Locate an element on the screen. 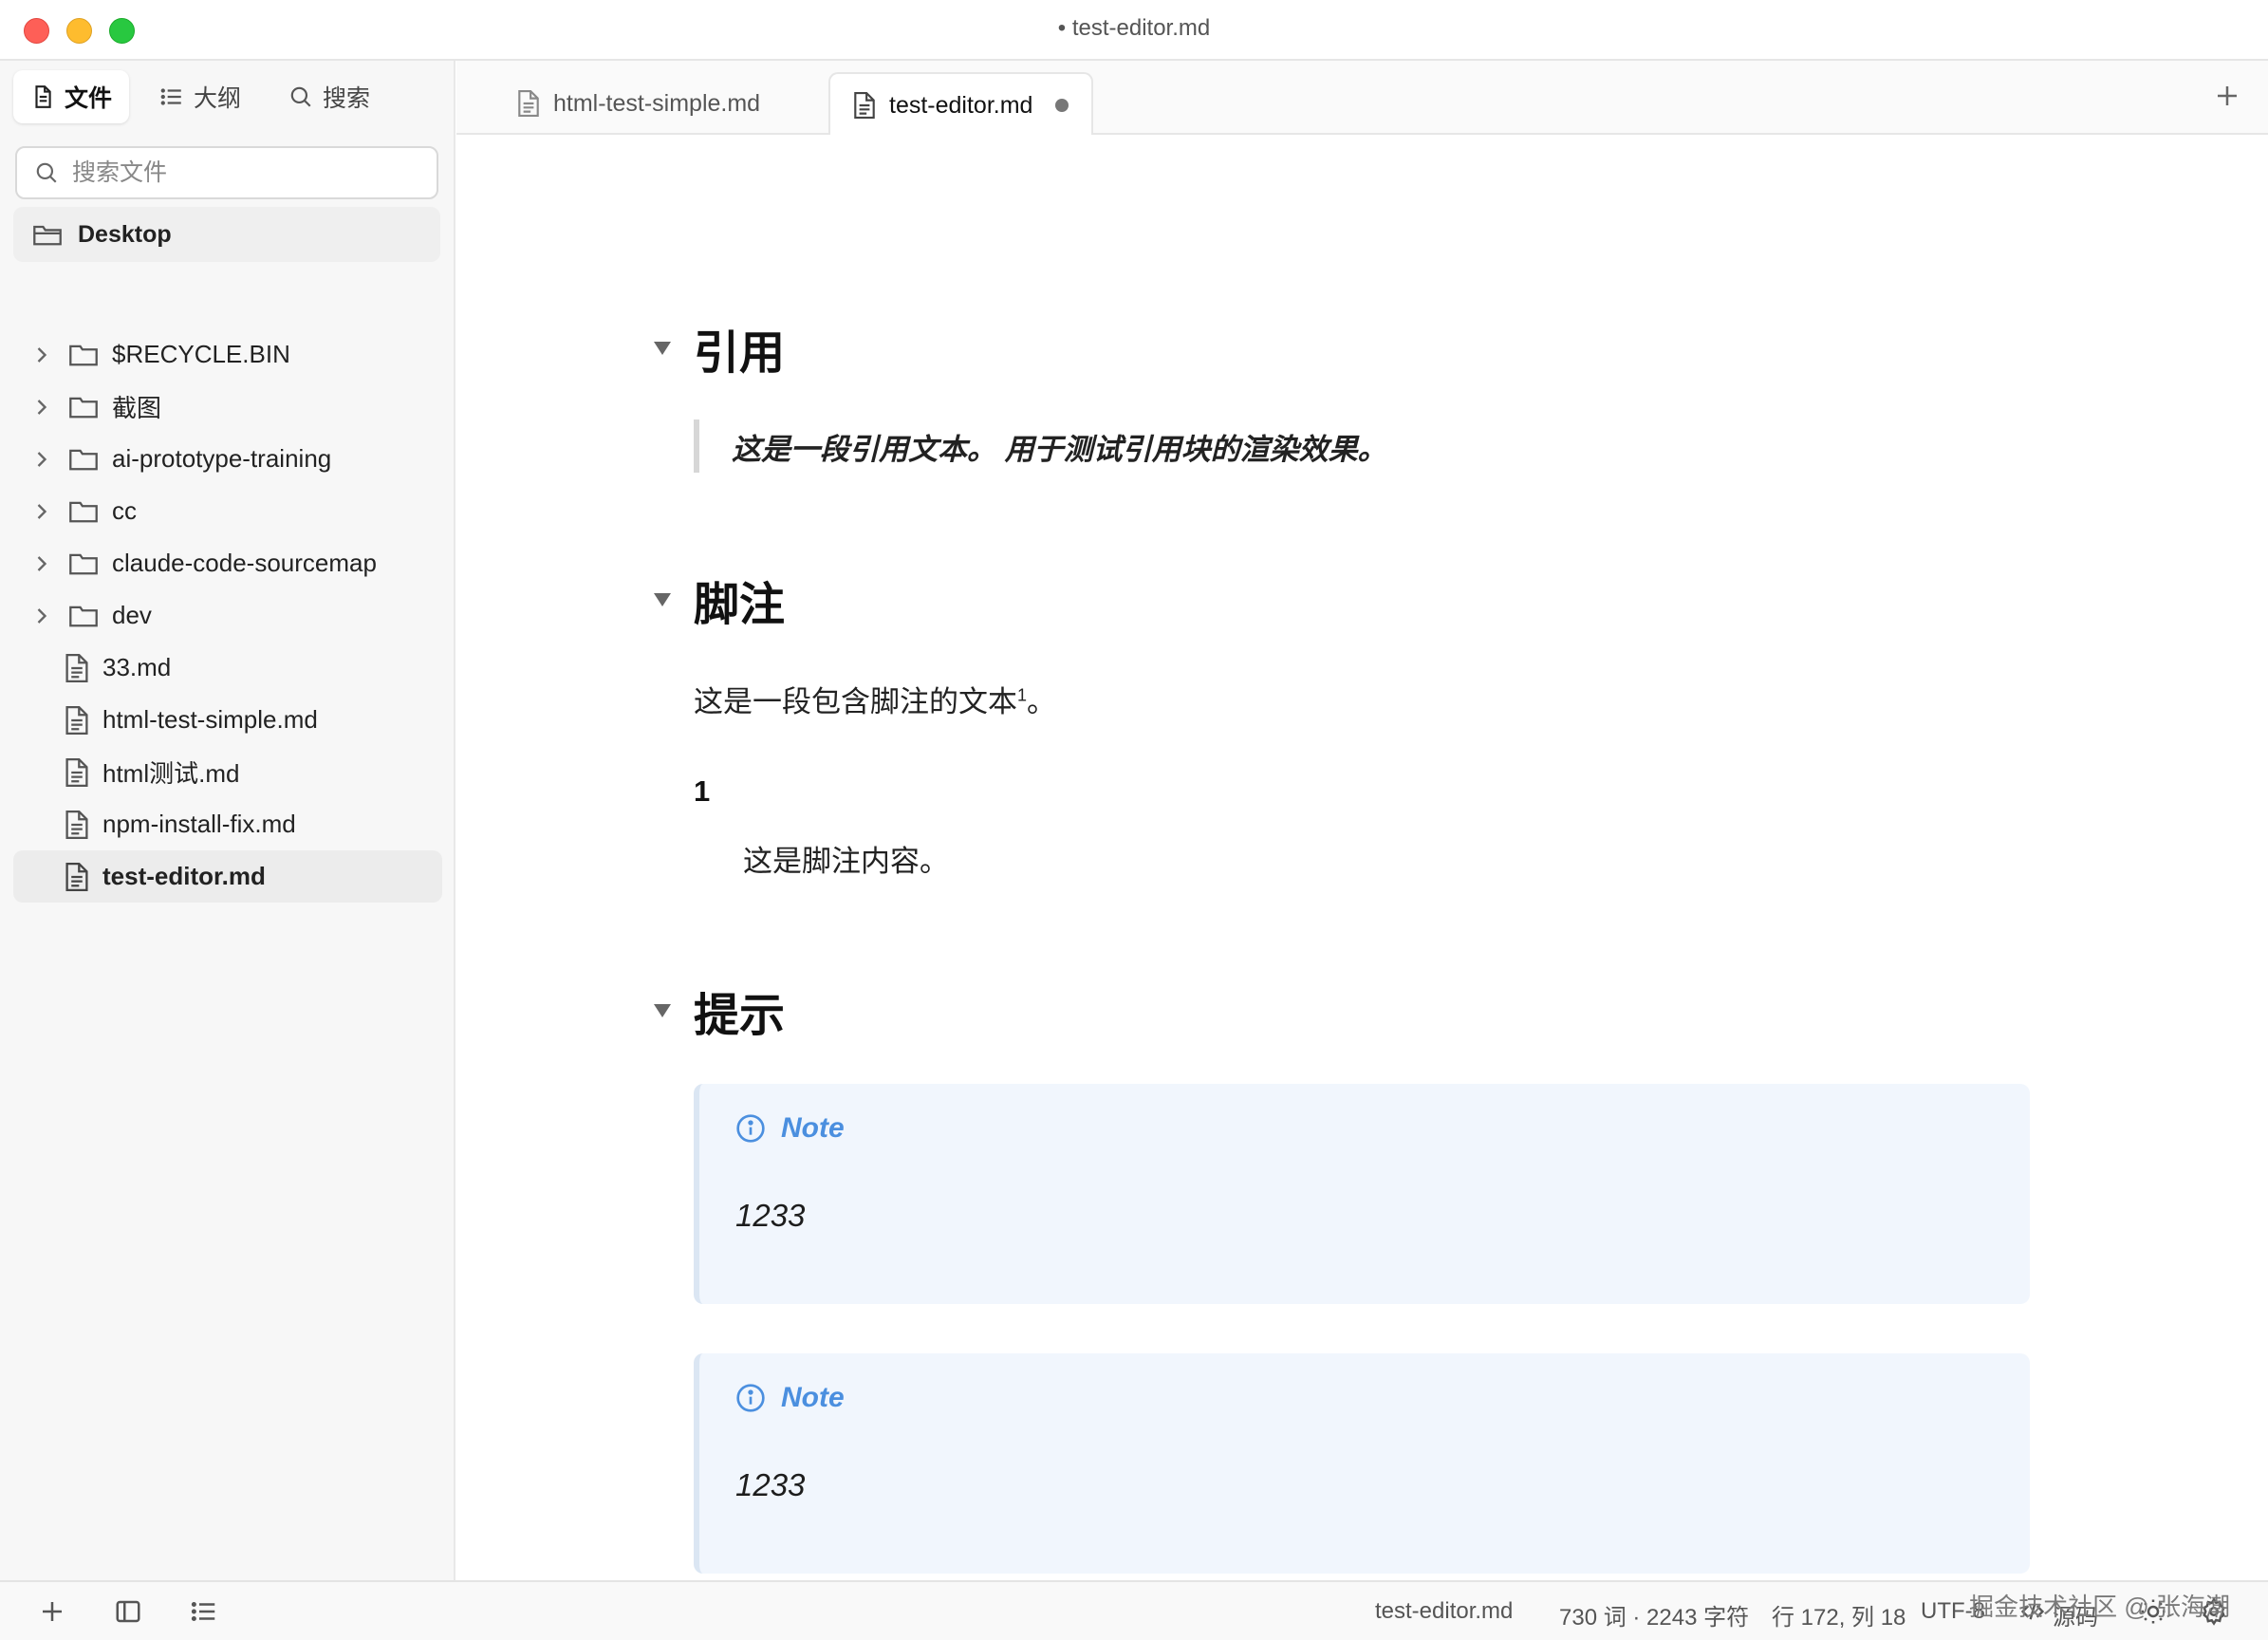 This screenshot has height=1640, width=2268. tree-folder-cc: cc is located at coordinates (227, 511).